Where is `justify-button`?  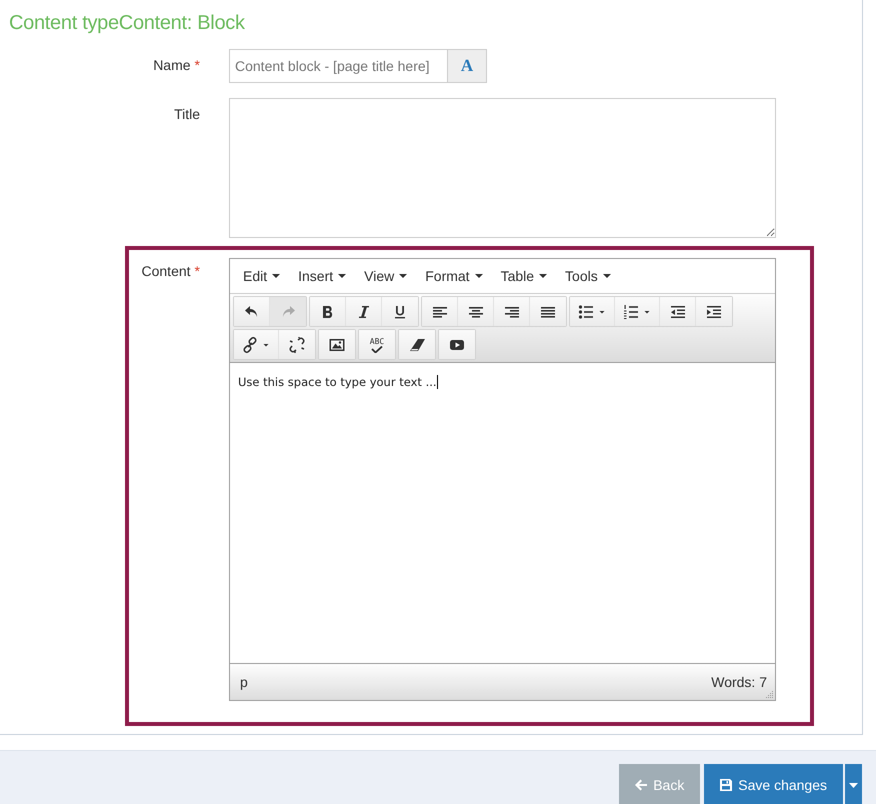
justify-button is located at coordinates (548, 311).